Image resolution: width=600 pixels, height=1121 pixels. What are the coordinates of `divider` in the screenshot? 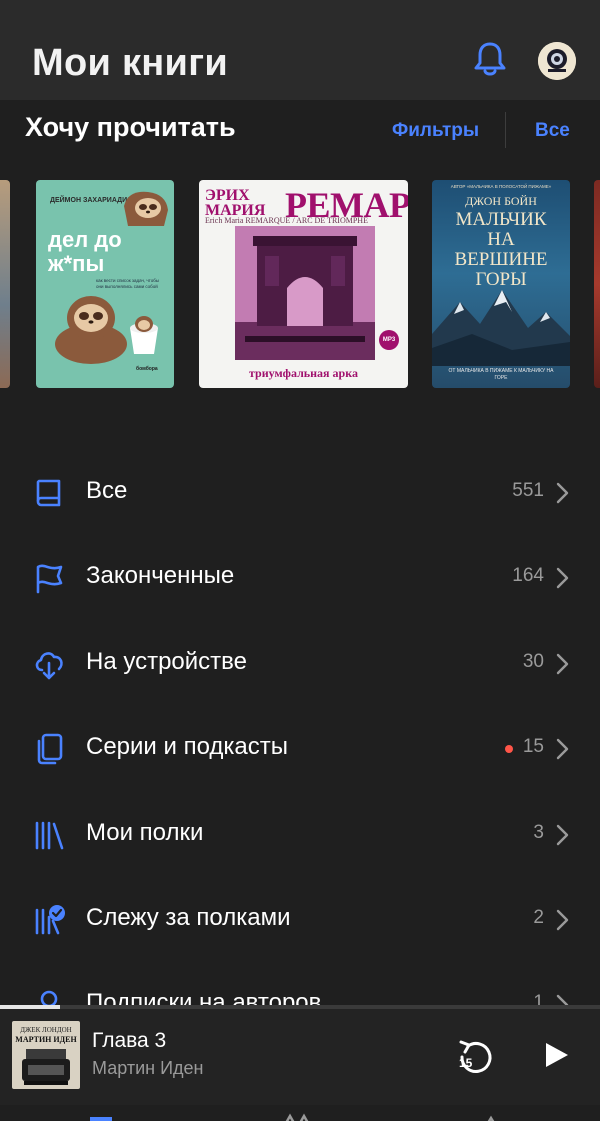 It's located at (505, 130).